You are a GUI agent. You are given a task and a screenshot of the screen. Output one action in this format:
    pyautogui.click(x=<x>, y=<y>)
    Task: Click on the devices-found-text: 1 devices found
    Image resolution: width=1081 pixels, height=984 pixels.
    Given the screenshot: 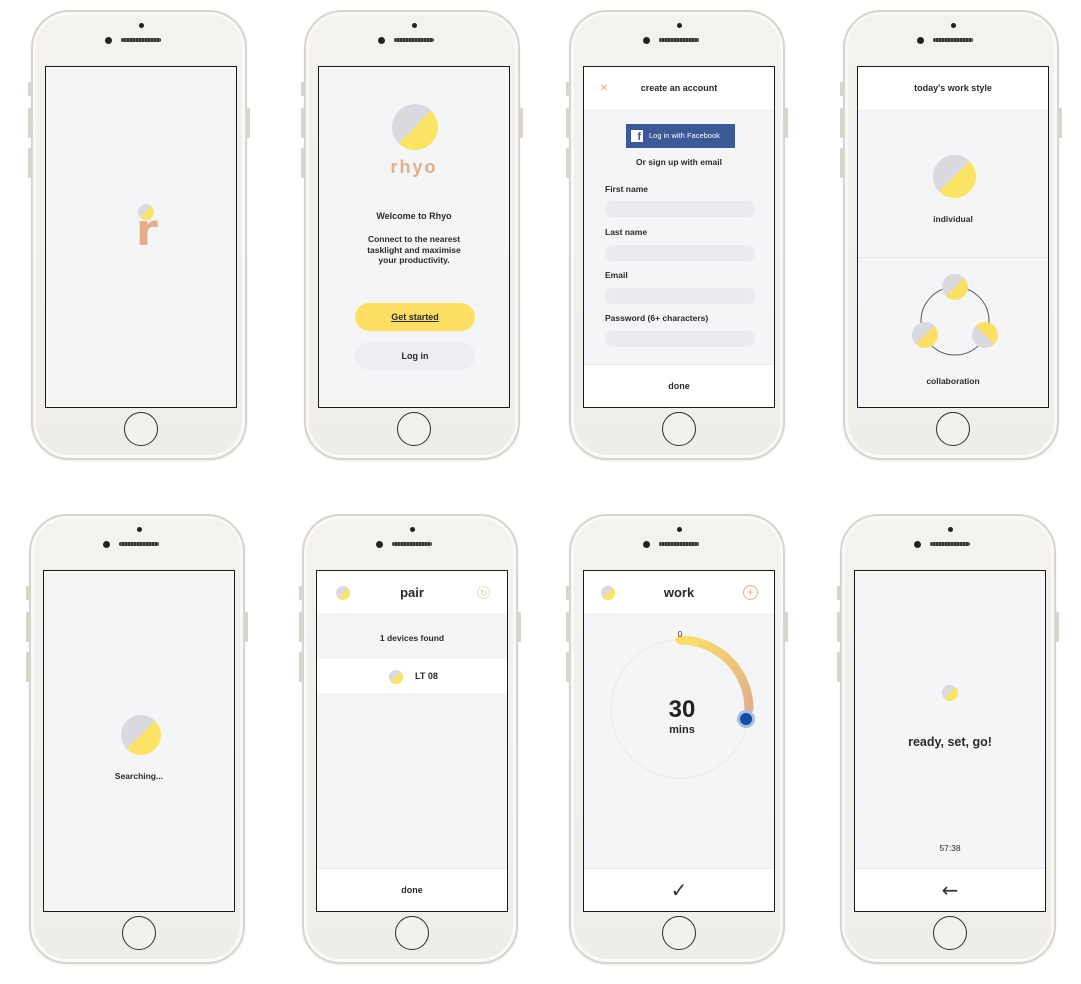 What is the action you would take?
    pyautogui.click(x=412, y=638)
    